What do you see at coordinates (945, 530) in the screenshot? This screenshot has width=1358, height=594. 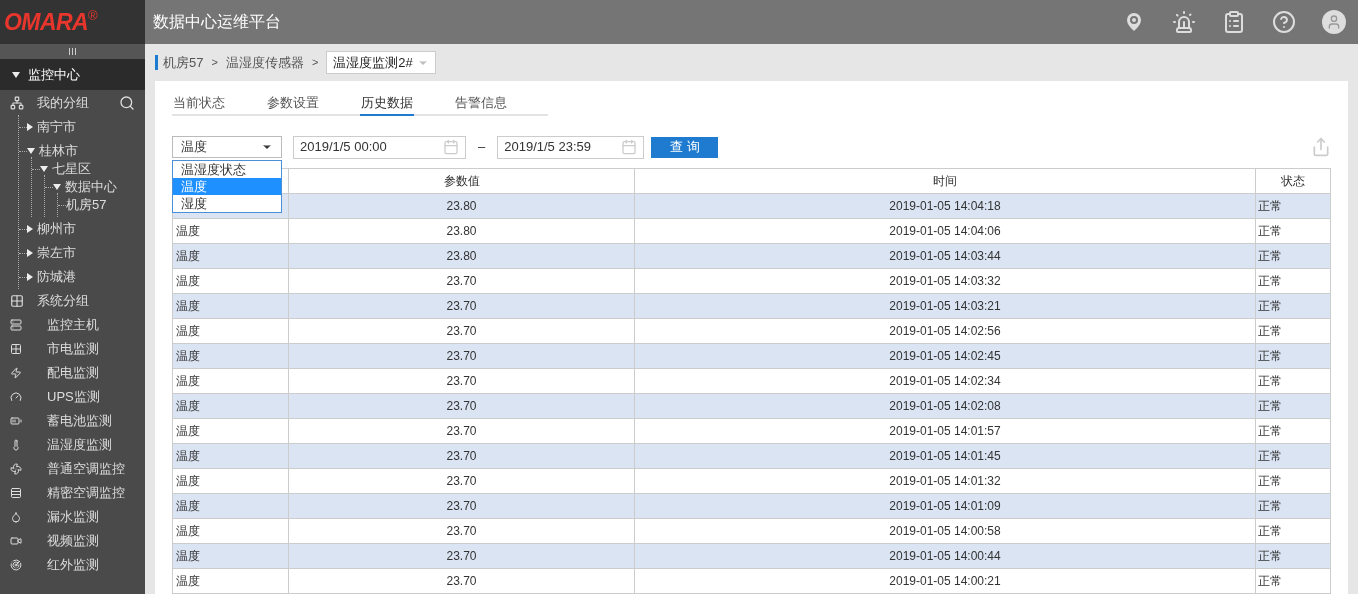 I see `table-cell: 2019-01-05 14:00:58` at bounding box center [945, 530].